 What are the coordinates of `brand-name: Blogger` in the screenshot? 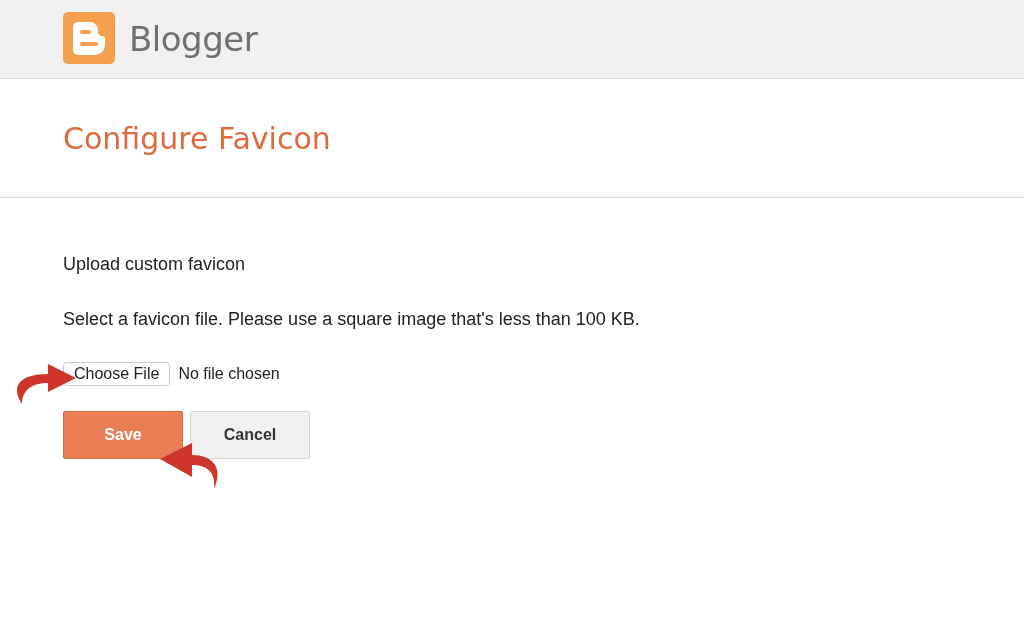 It's located at (193, 39).